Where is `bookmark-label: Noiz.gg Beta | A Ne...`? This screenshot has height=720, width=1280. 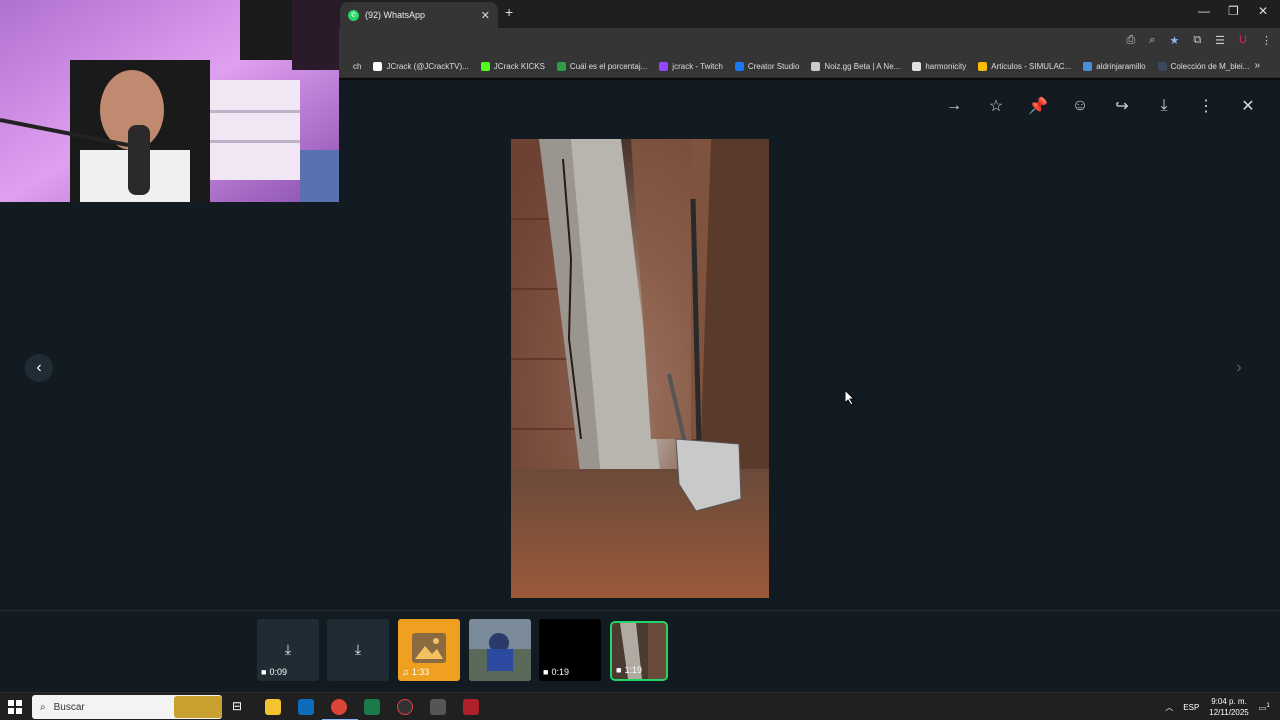
bookmark-label: Noiz.gg Beta | A Ne... is located at coordinates (862, 66).